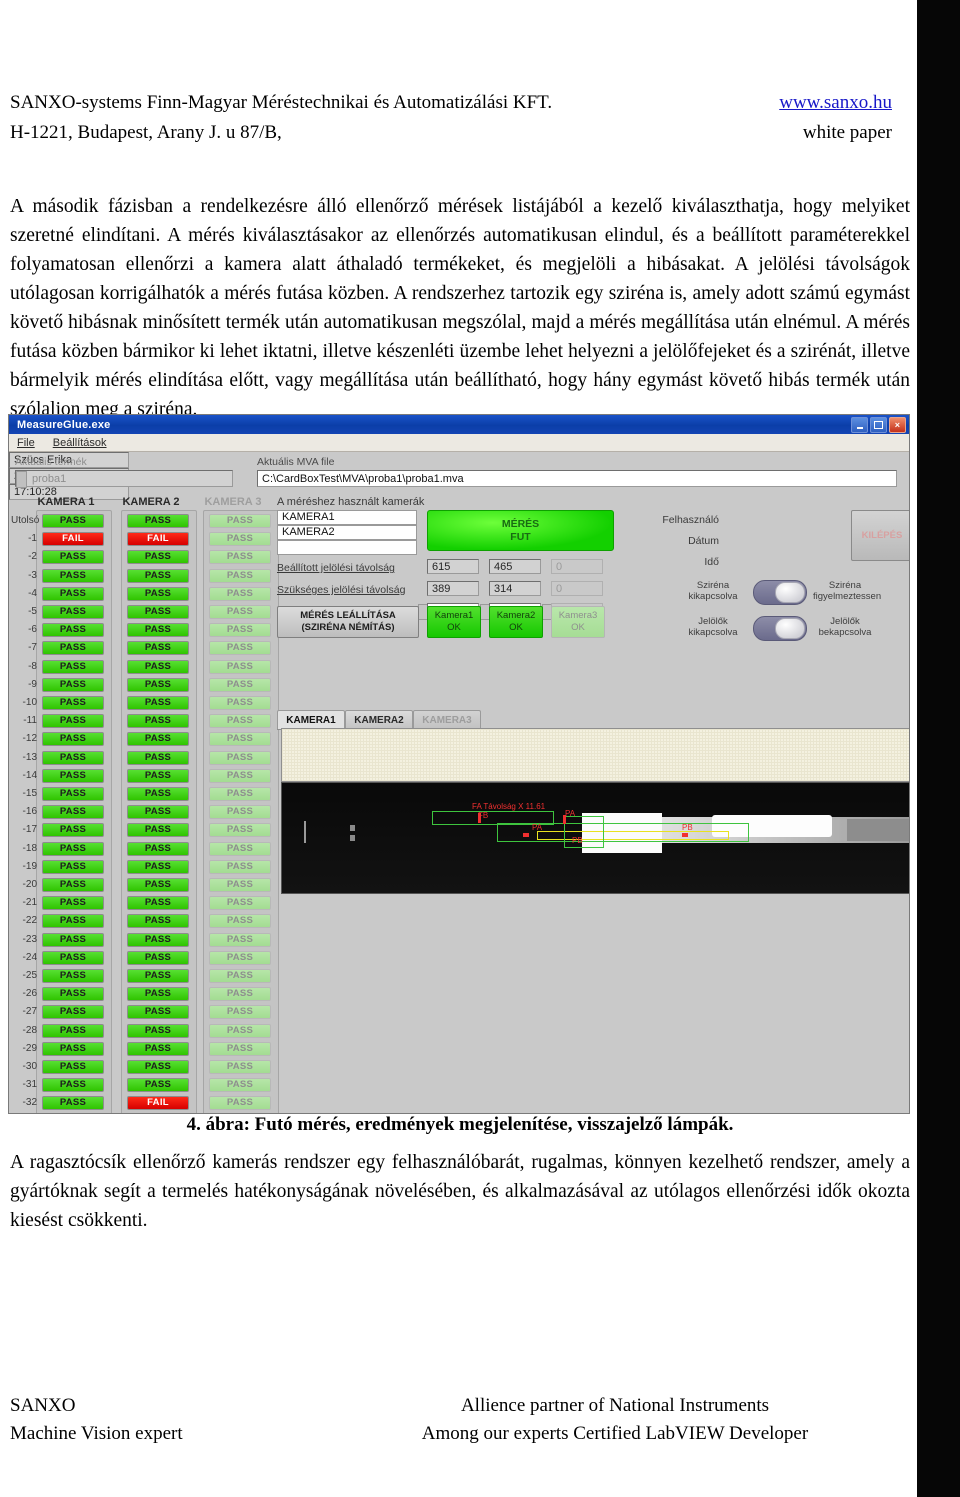 This screenshot has height=1497, width=960. Describe the element at coordinates (897, 425) in the screenshot. I see `close-button: ×` at that location.